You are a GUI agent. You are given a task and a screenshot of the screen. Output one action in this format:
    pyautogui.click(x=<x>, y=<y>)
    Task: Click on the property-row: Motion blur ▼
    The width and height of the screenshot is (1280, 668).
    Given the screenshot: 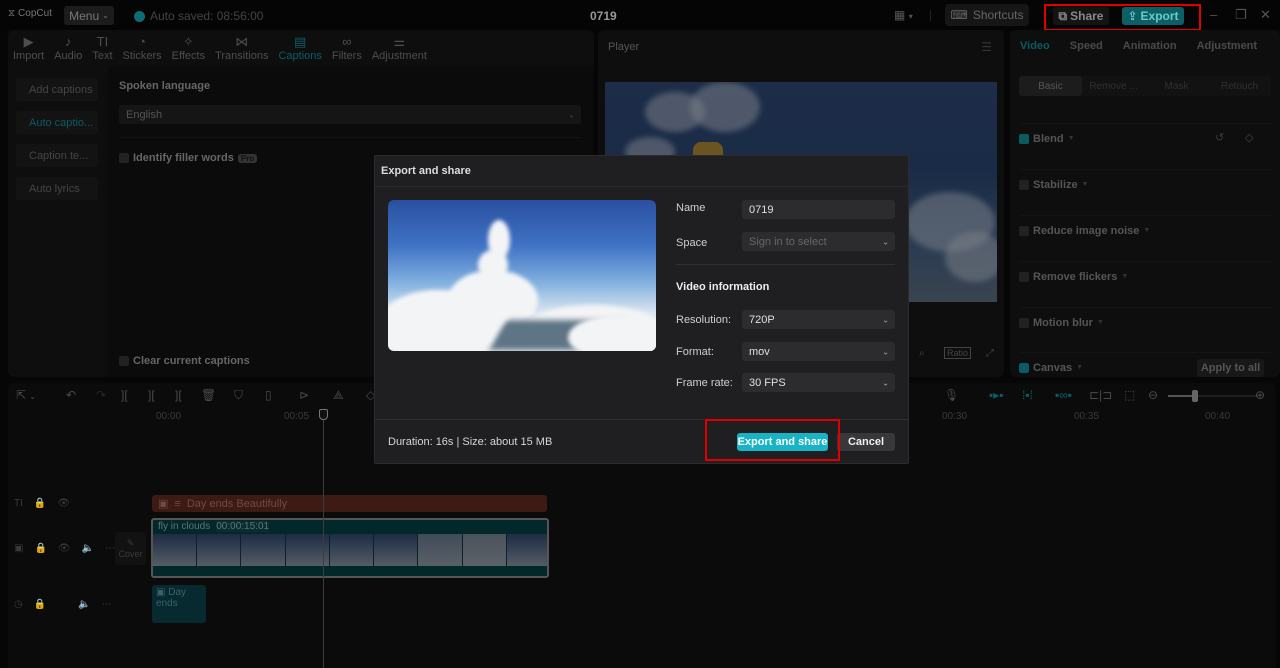 What is the action you would take?
    pyautogui.click(x=1145, y=322)
    